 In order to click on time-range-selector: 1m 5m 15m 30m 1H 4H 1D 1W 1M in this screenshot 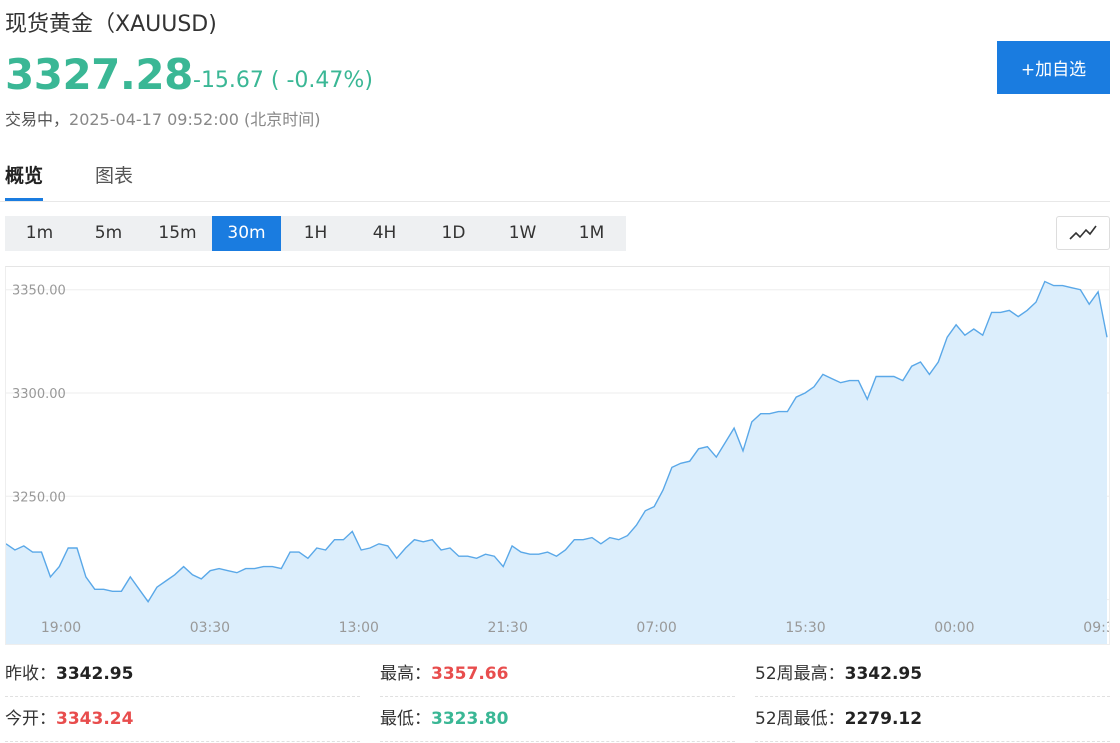, I will do `click(315, 233)`.